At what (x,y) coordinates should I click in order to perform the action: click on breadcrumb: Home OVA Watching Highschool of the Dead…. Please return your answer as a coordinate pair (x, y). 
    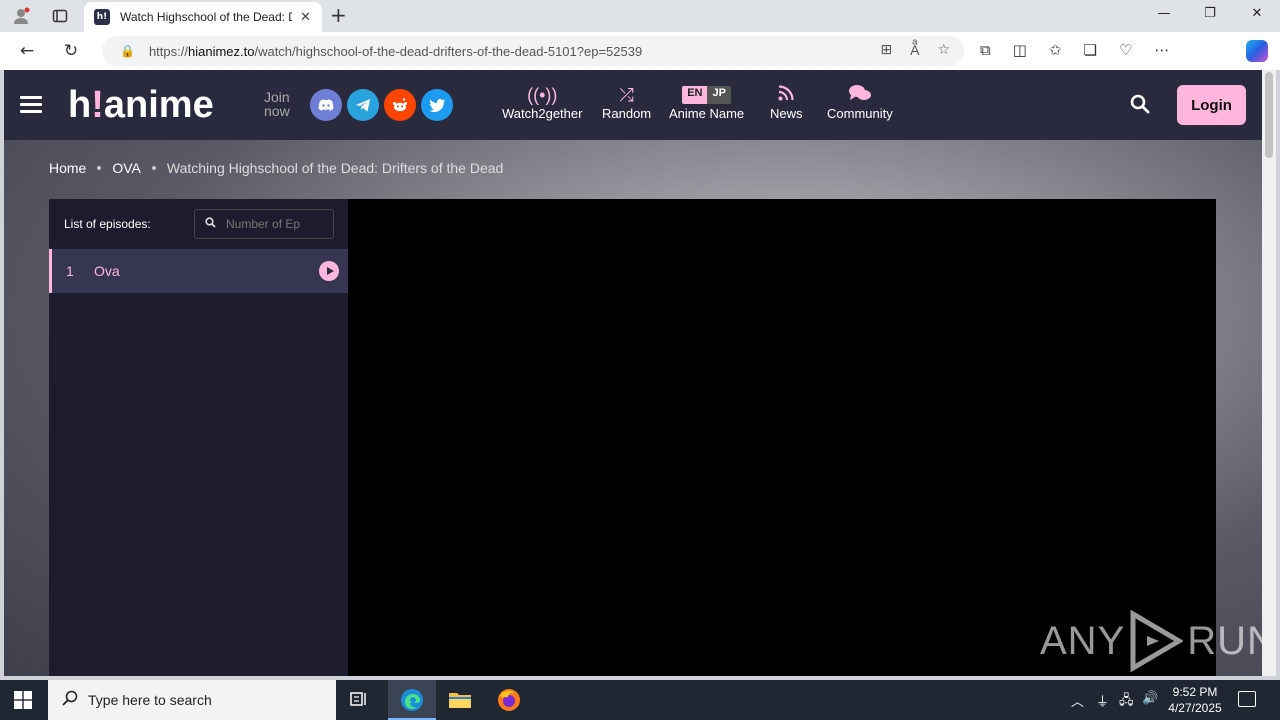
    Looking at the image, I should click on (276, 168).